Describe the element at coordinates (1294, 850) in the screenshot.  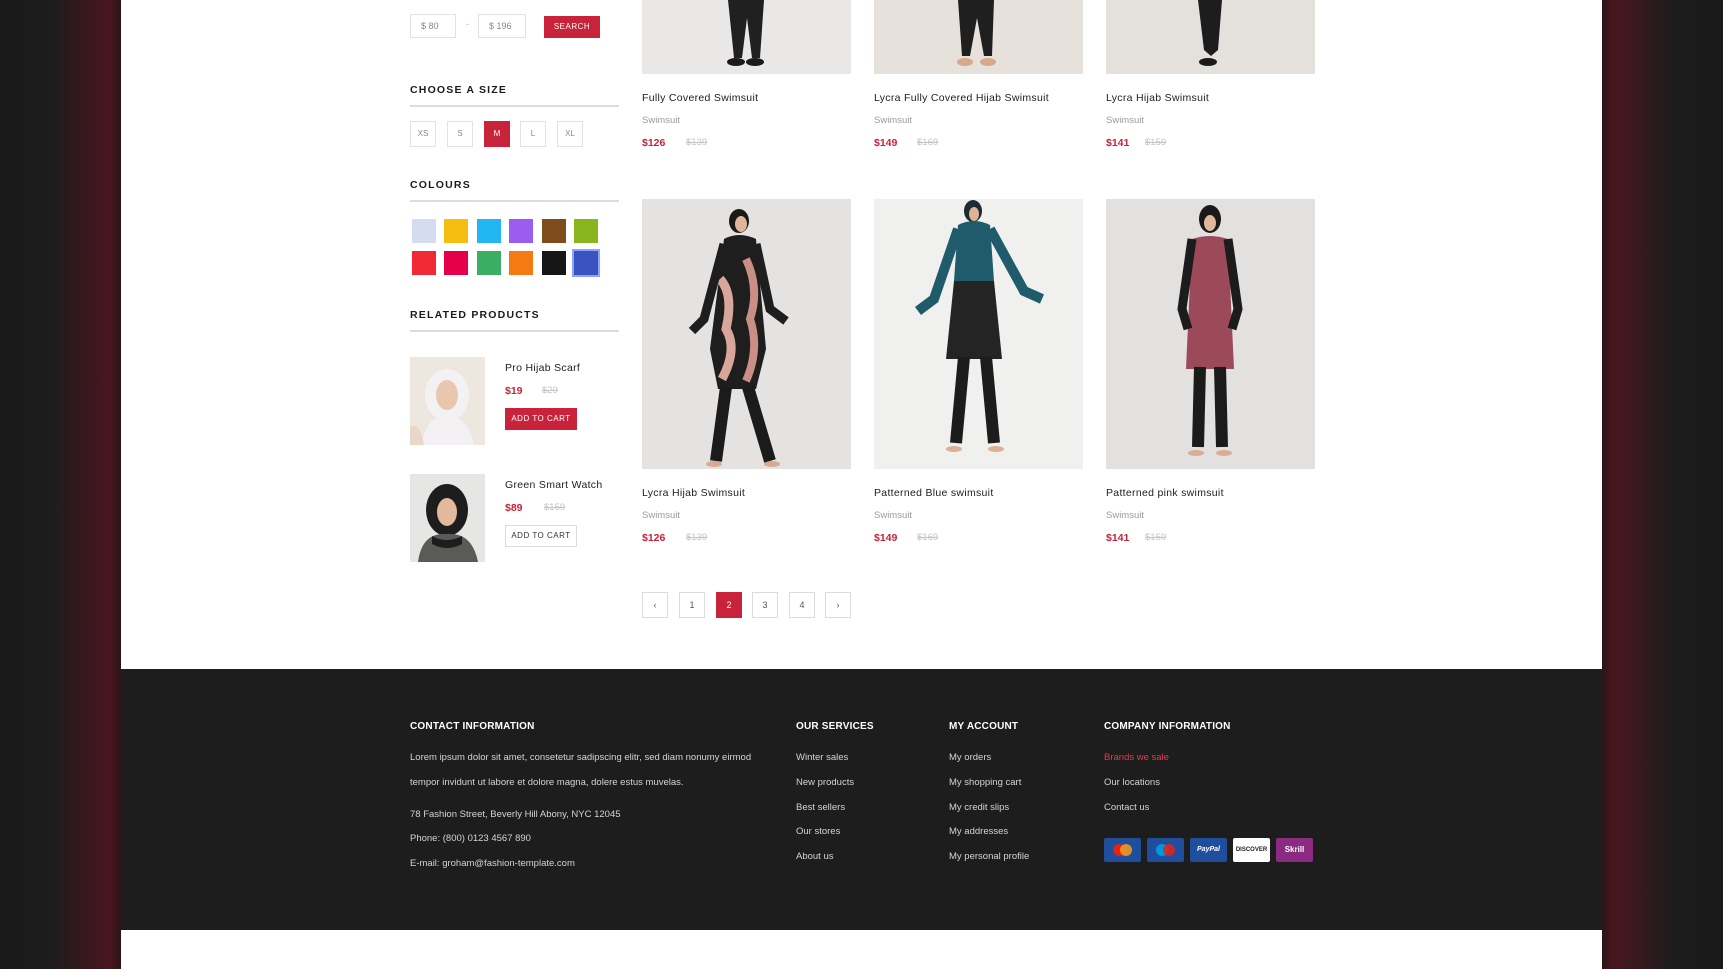
I see `skrill-icon: Skrill` at that location.